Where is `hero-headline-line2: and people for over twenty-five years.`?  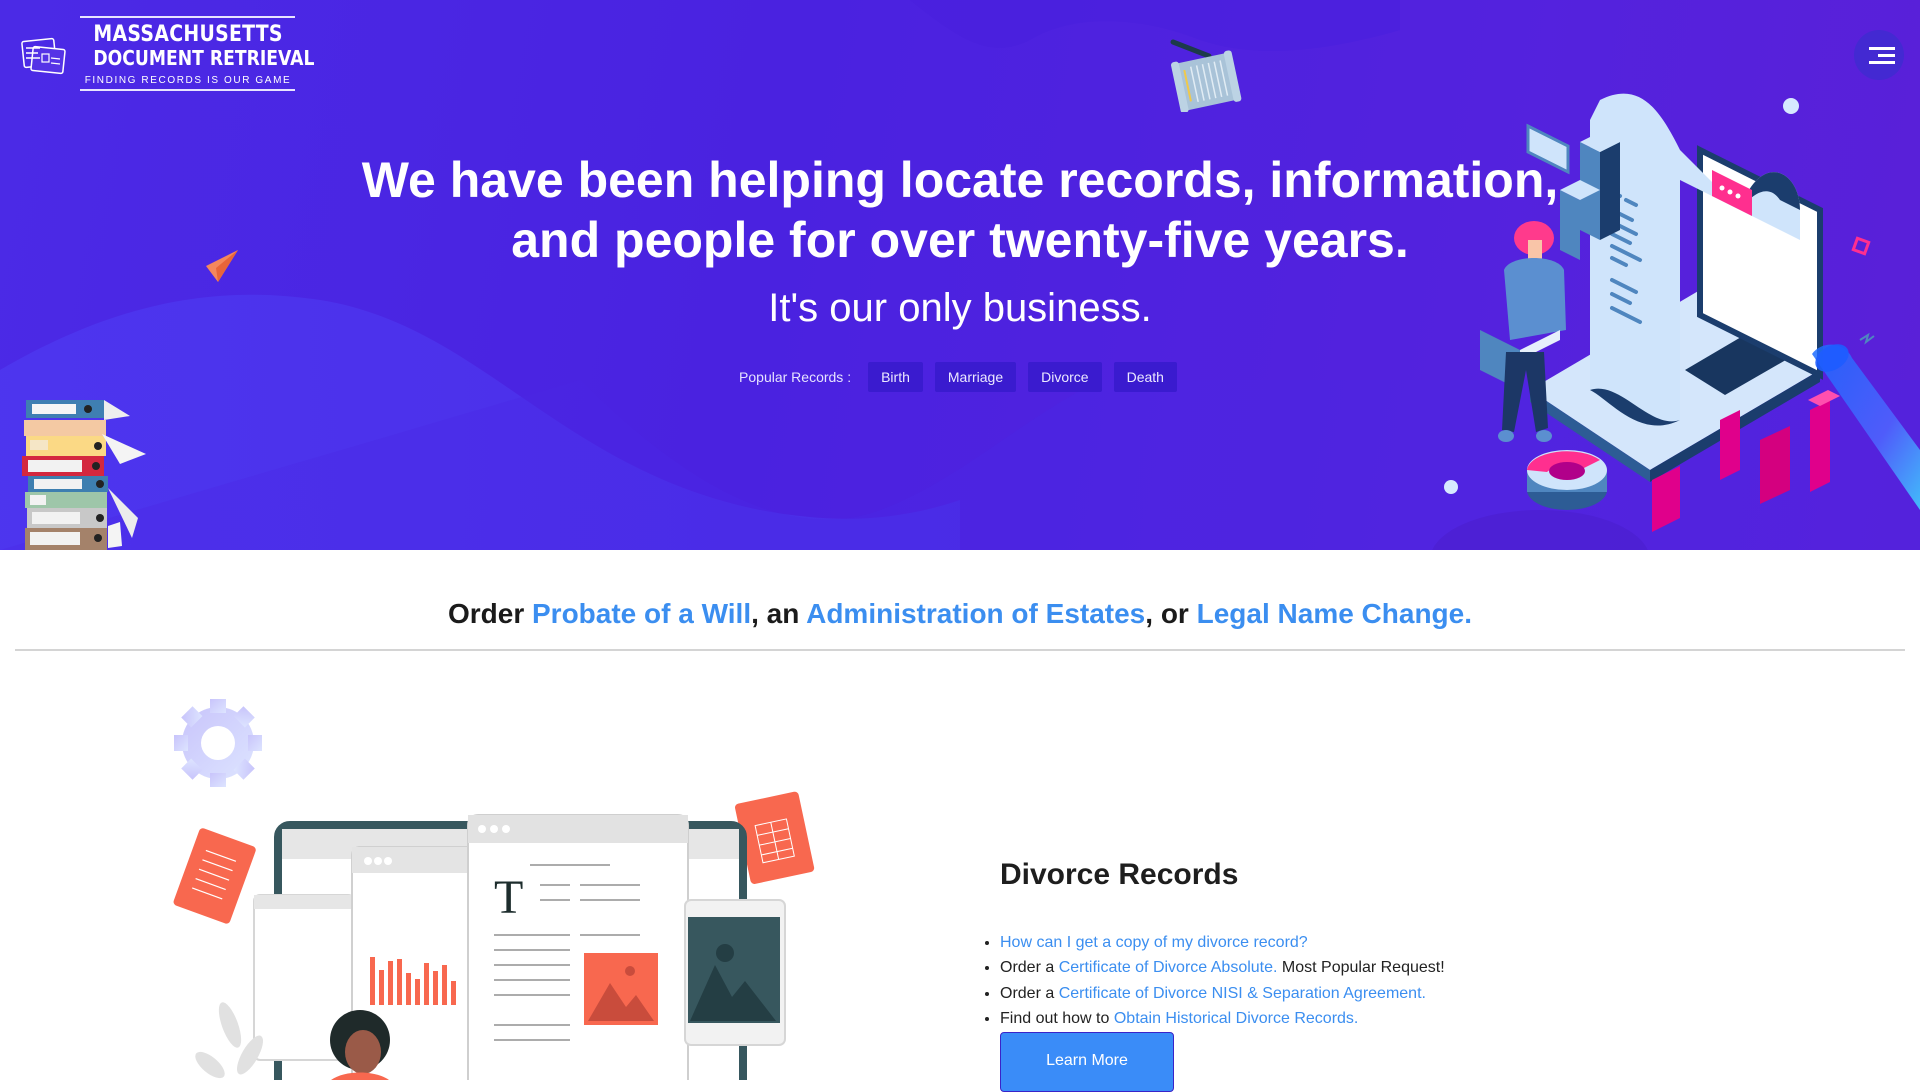 hero-headline-line2: and people for over twenty-five years. is located at coordinates (960, 240).